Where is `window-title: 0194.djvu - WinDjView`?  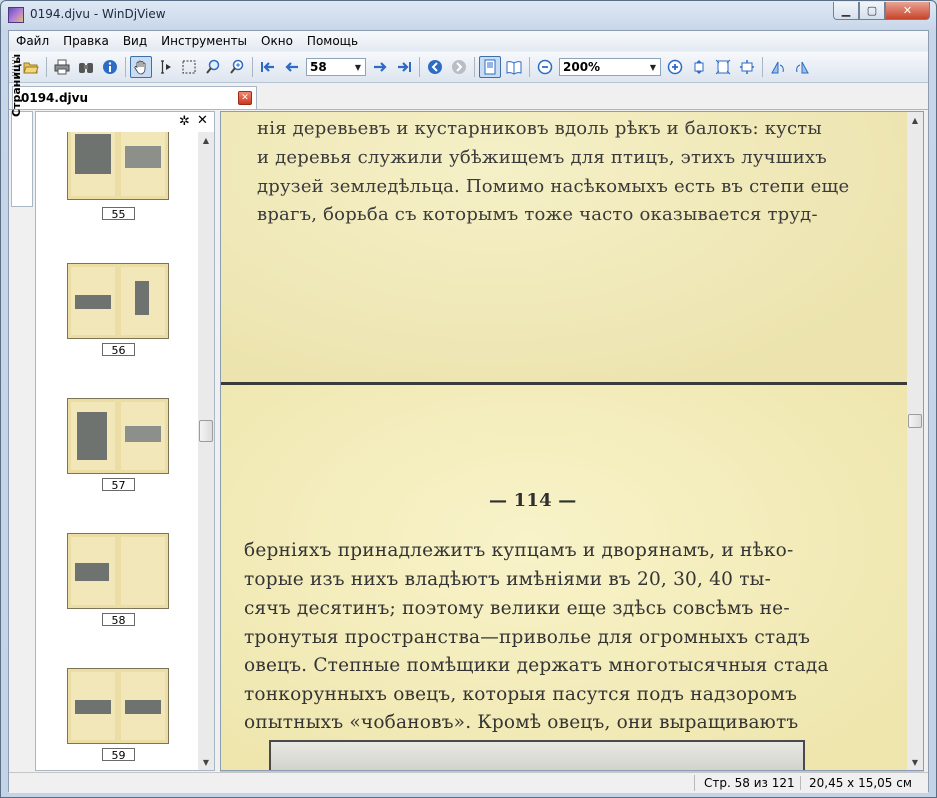 window-title: 0194.djvu - WinDjView is located at coordinates (98, 14).